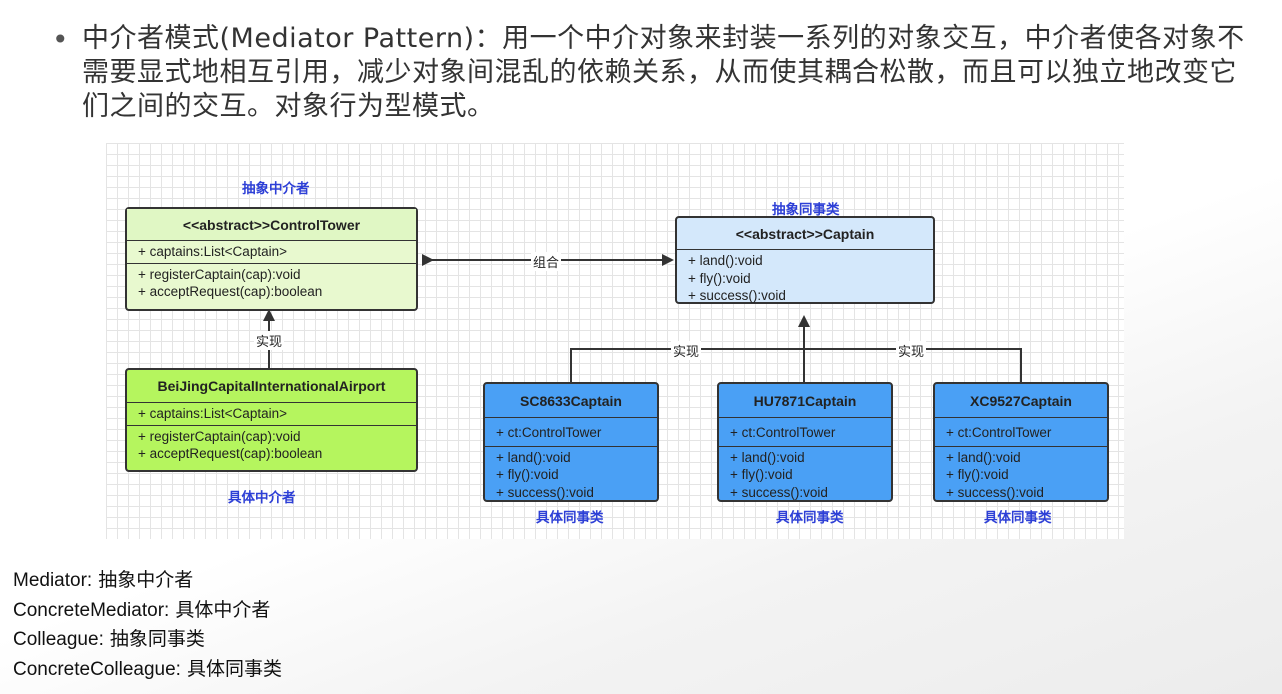 This screenshot has height=694, width=1282. I want to click on legend-value: 抽象同事类, so click(157, 639).